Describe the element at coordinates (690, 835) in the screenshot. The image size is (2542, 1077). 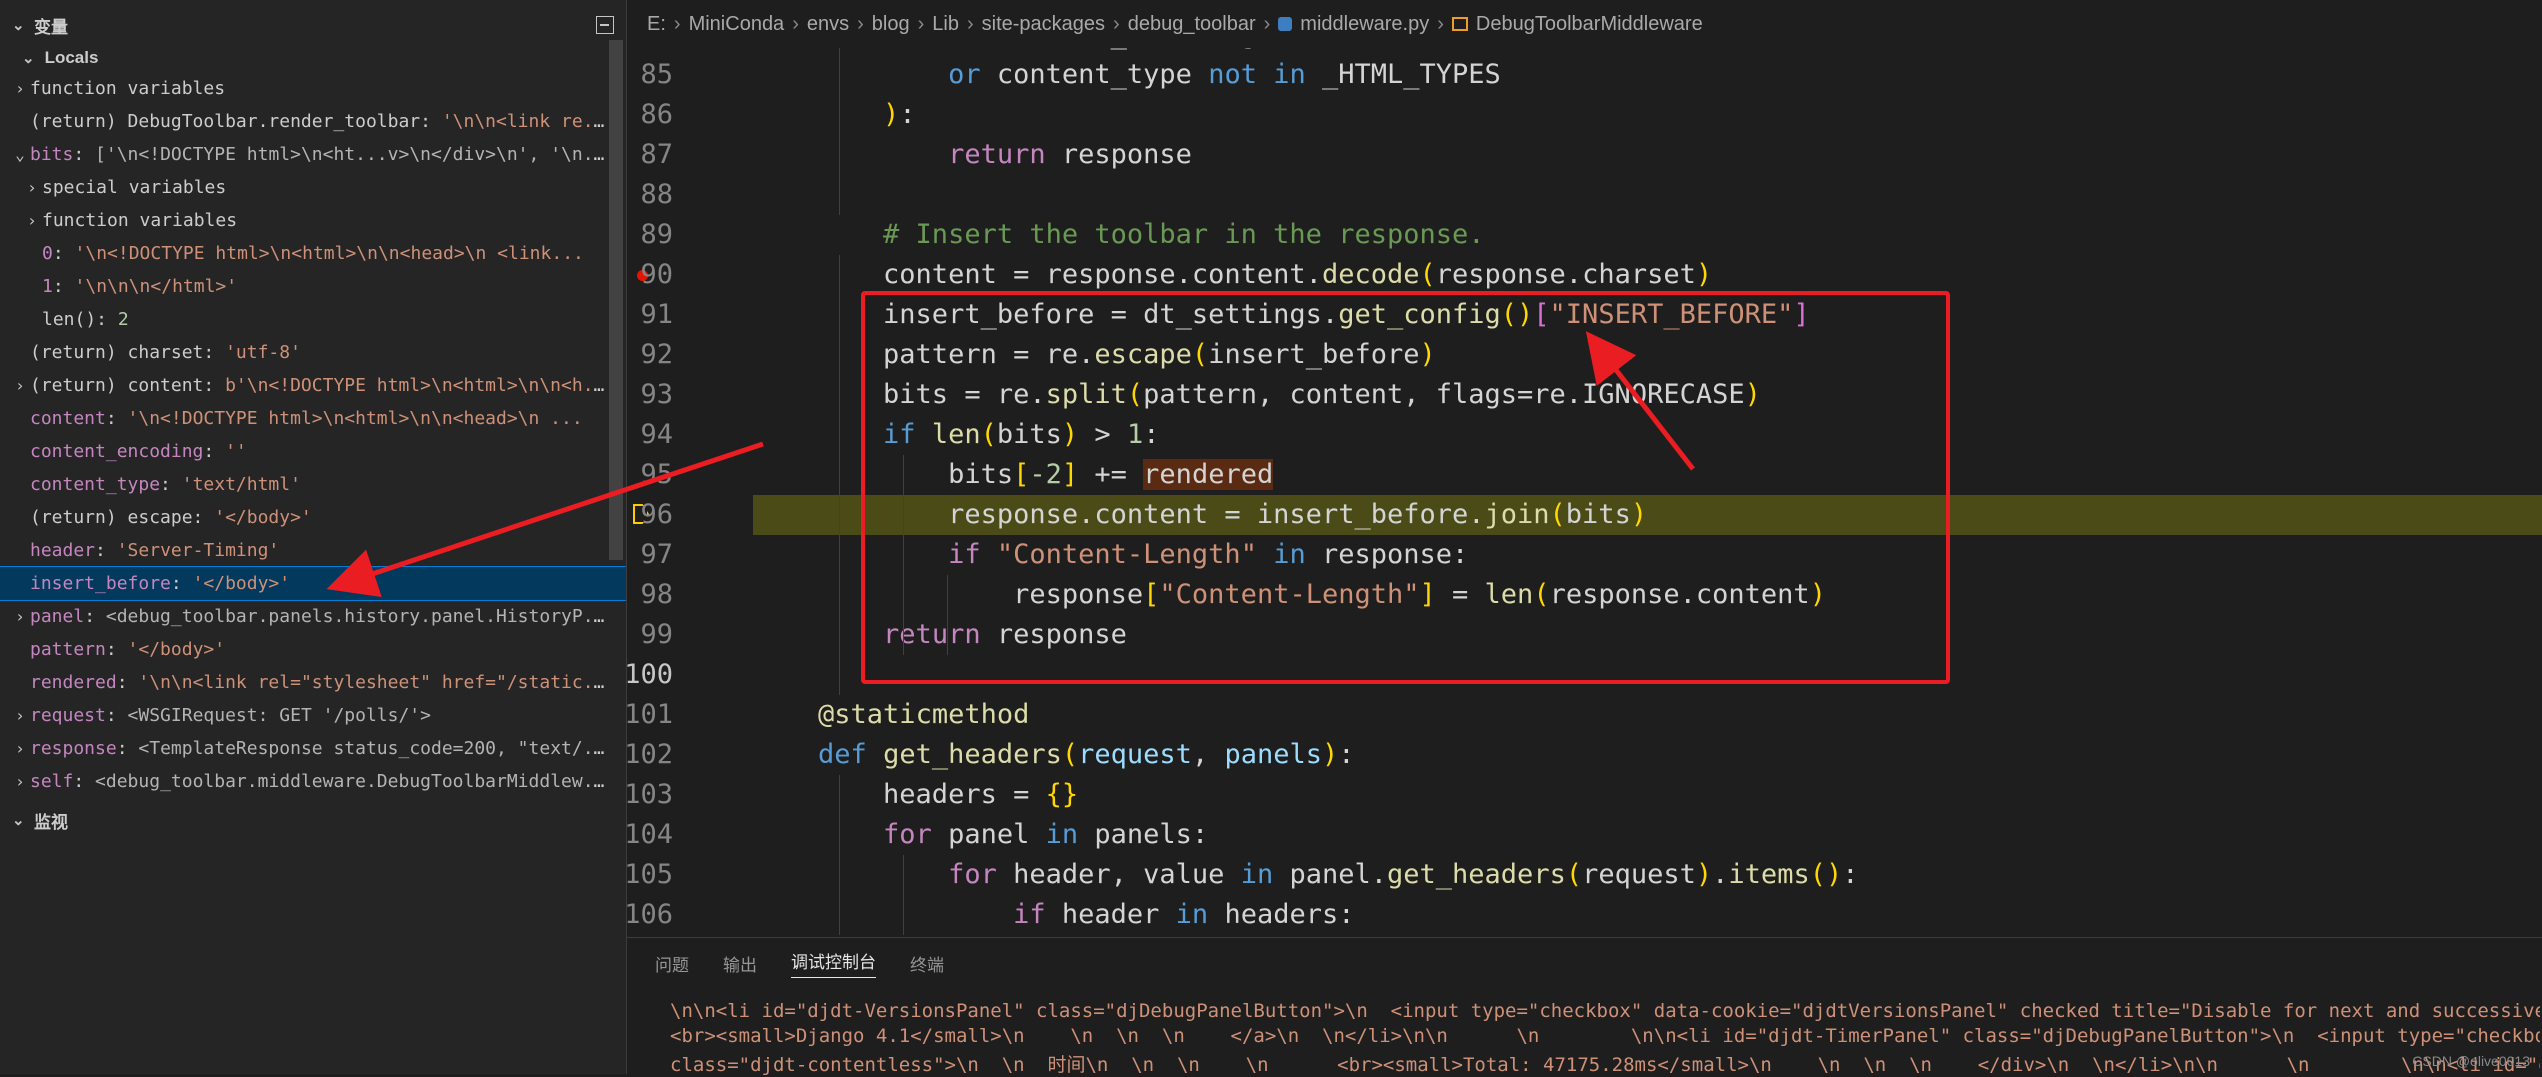
I see `gutter: 104` at that location.